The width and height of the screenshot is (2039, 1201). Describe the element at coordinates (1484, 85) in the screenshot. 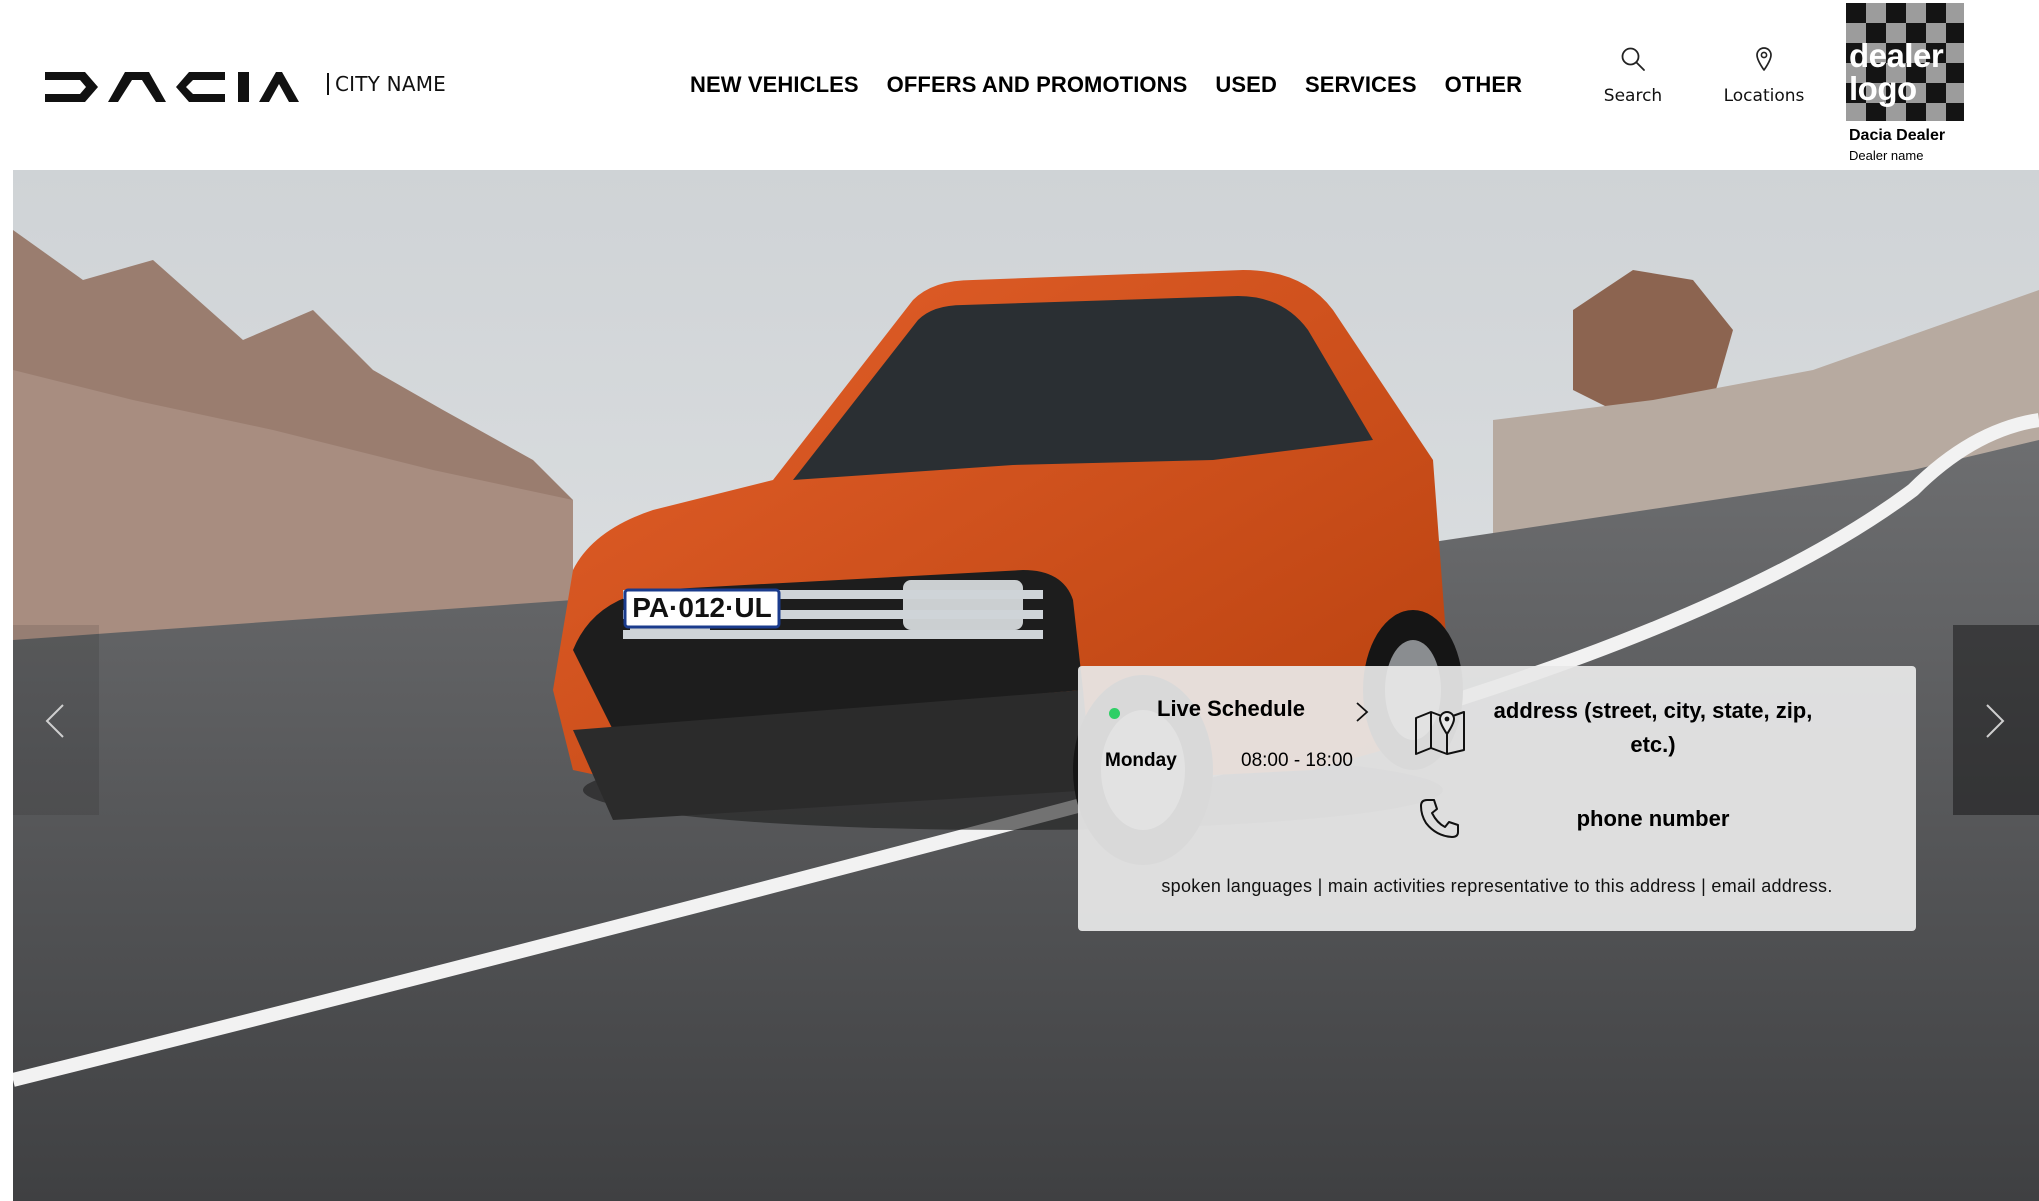

I see `nav-other: OTHER` at that location.